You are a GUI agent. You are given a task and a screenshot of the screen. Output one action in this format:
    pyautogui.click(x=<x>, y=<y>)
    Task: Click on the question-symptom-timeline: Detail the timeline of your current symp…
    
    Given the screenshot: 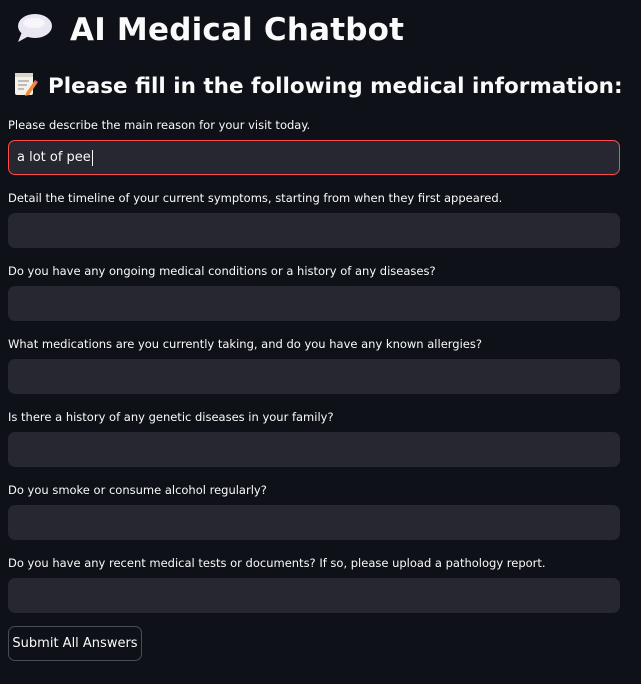 What is the action you would take?
    pyautogui.click(x=314, y=219)
    